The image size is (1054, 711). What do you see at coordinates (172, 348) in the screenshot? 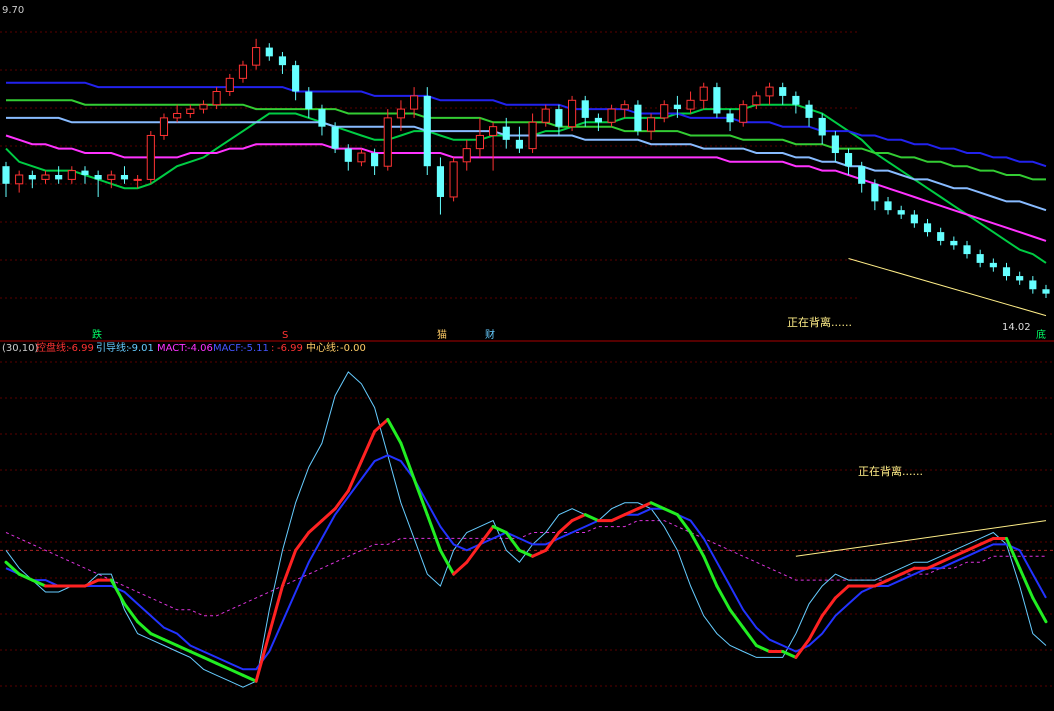
I see `legend-mact-name: MACT:` at bounding box center [172, 348].